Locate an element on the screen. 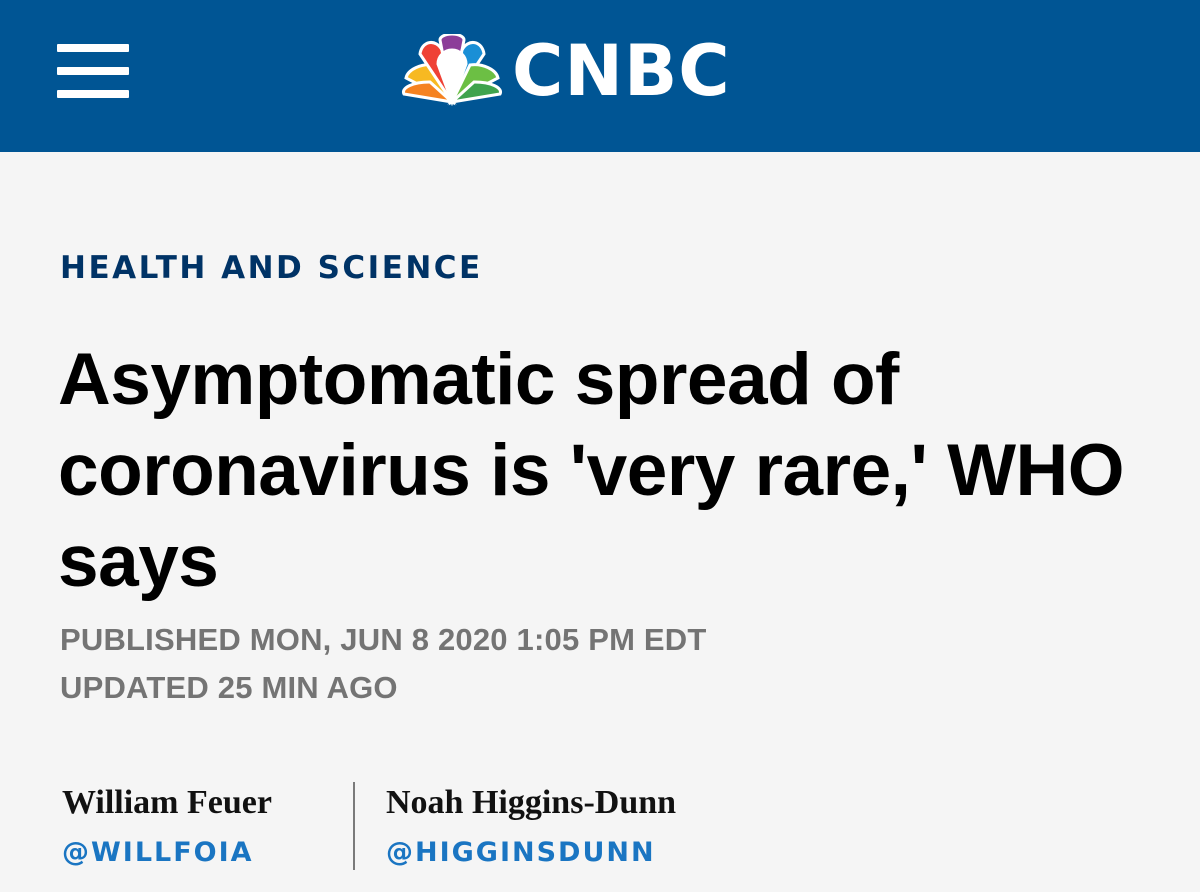 This screenshot has height=892, width=1200. section-link: HEALTH AND SCIENCE is located at coordinates (271, 268).